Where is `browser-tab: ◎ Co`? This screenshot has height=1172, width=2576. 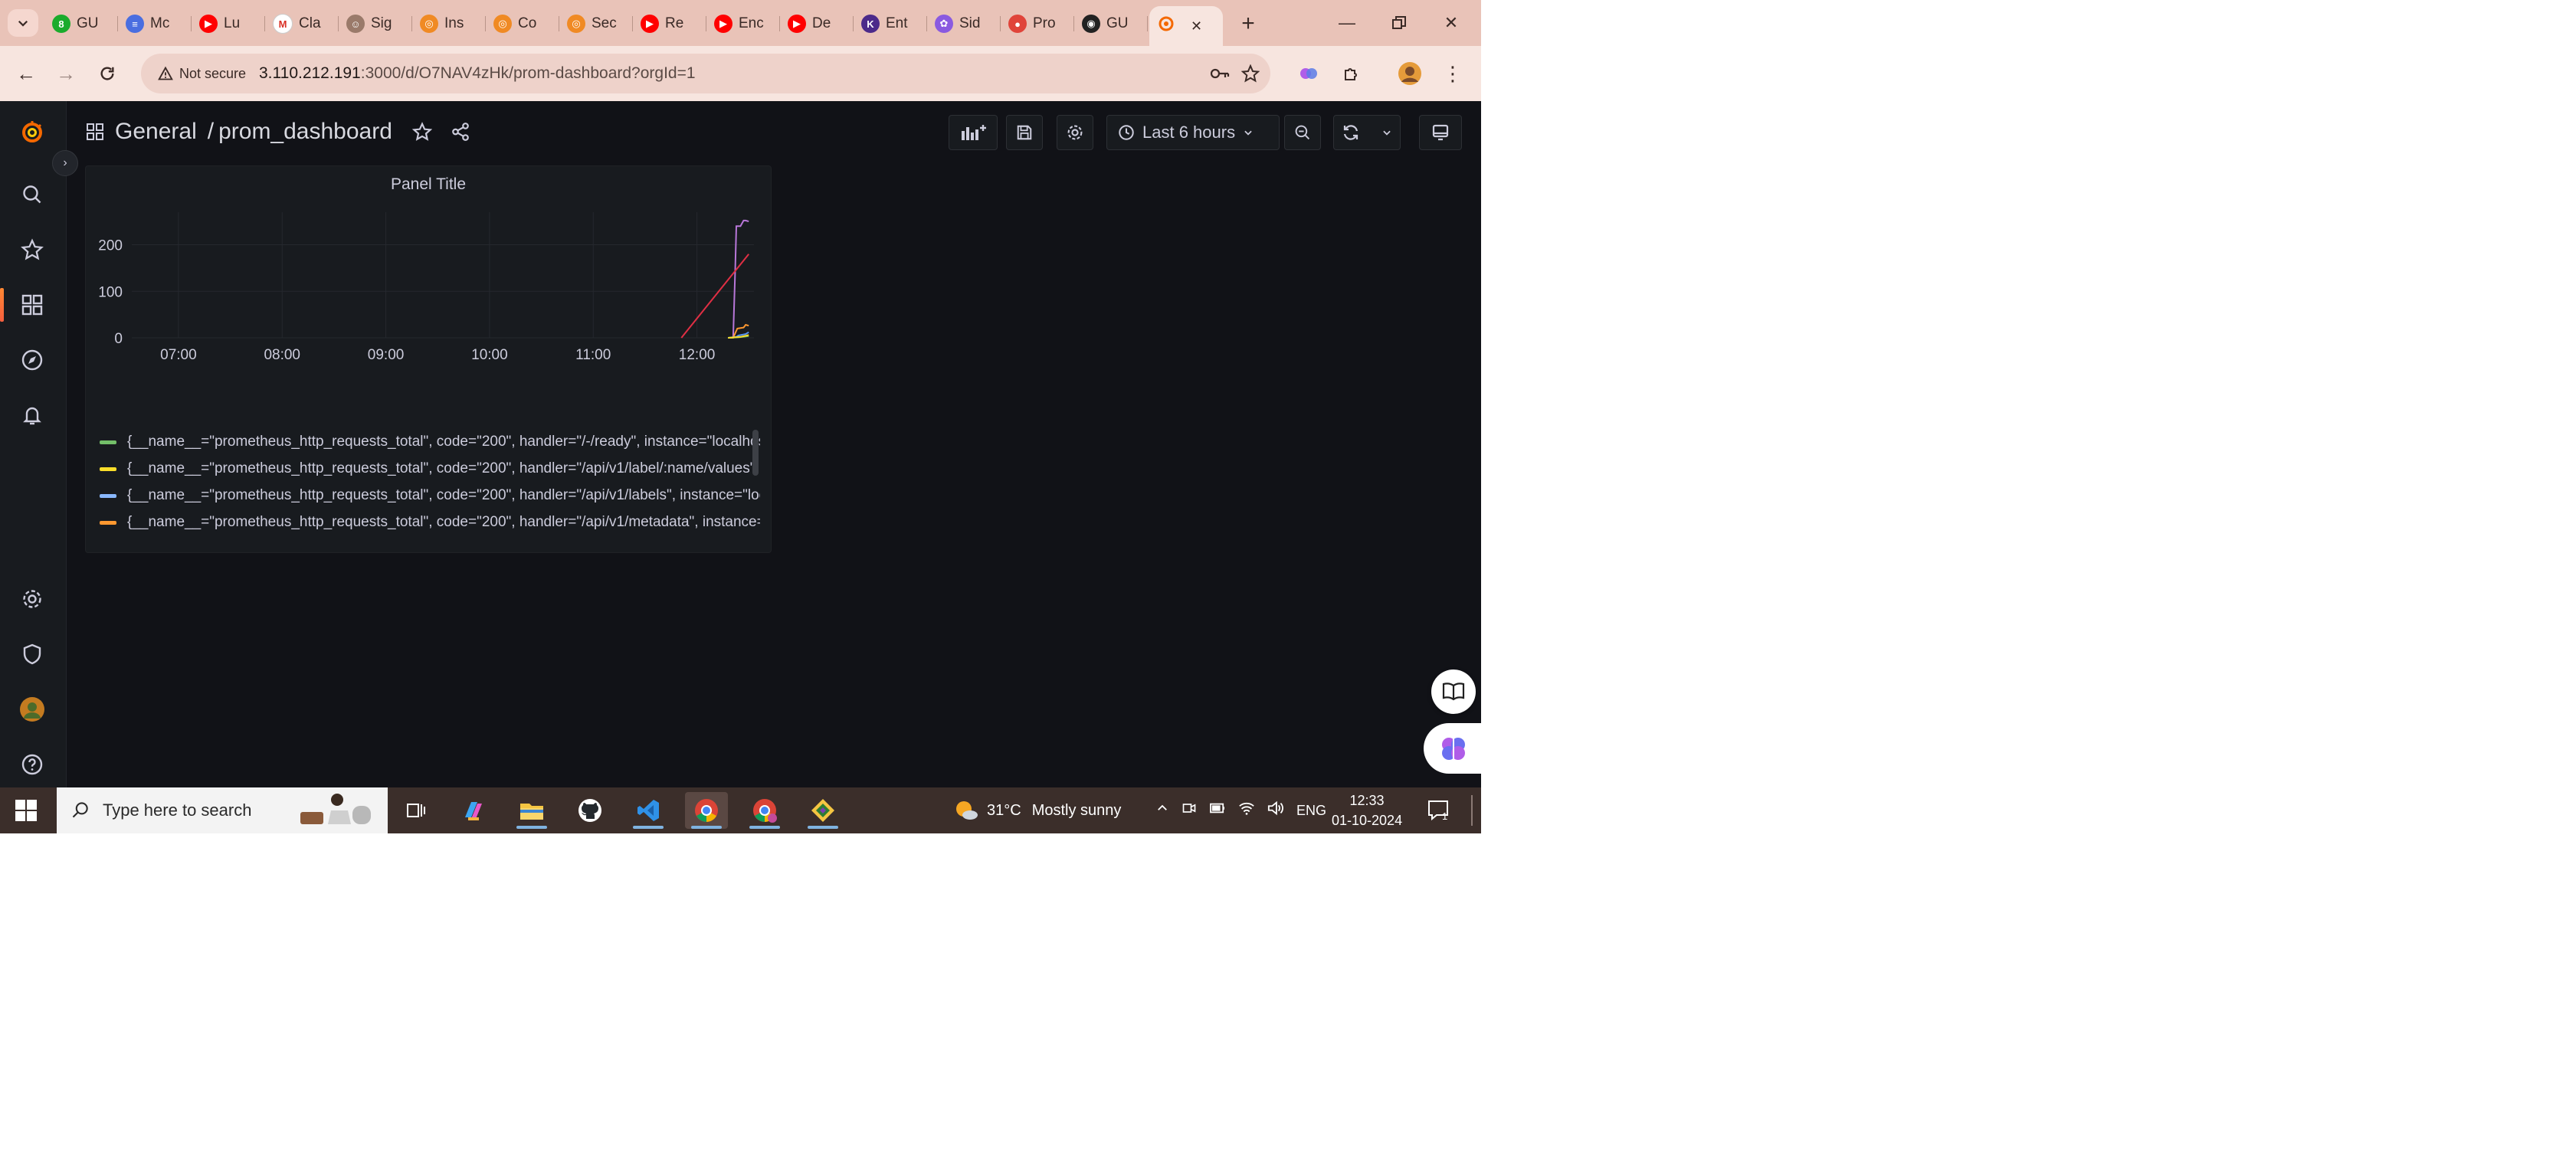 browser-tab: ◎ Co is located at coordinates (523, 24).